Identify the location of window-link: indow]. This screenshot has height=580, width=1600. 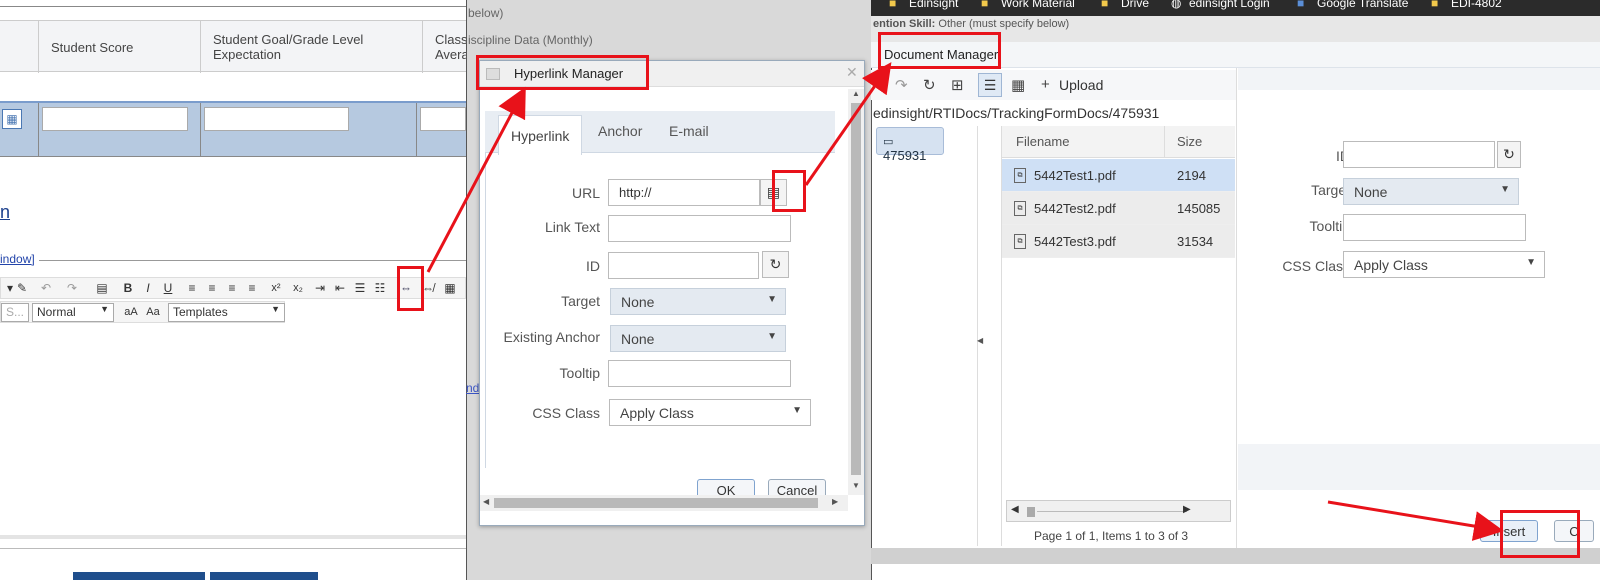
(19, 259).